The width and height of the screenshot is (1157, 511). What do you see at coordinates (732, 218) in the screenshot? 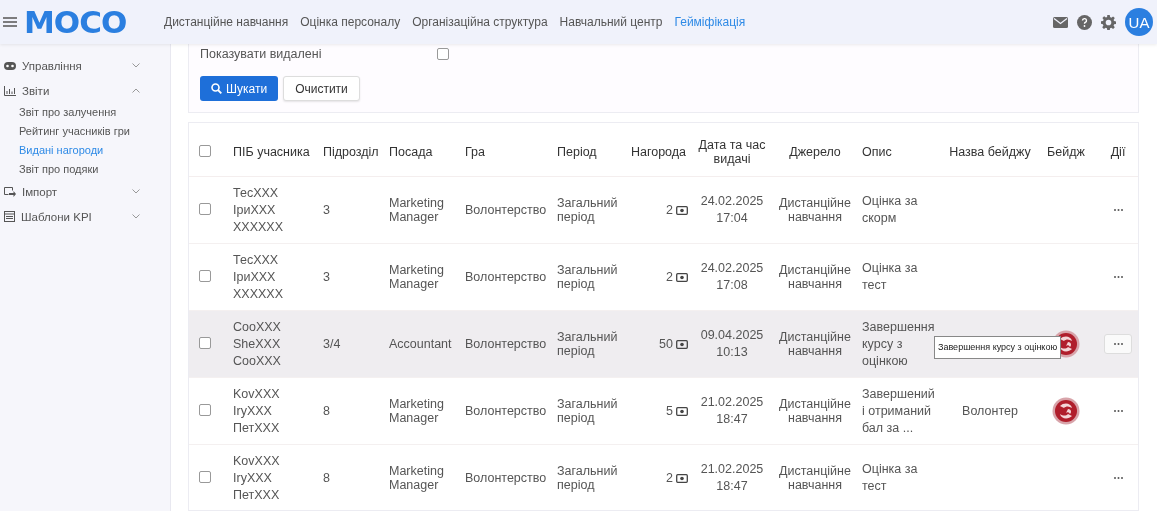
I see `table-cell: 17:04` at bounding box center [732, 218].